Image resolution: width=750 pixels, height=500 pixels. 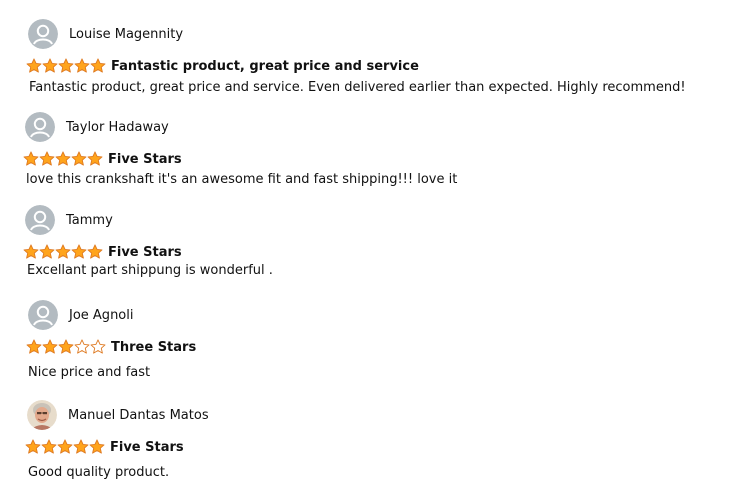 I want to click on review-body: Good quality product., so click(x=99, y=472).